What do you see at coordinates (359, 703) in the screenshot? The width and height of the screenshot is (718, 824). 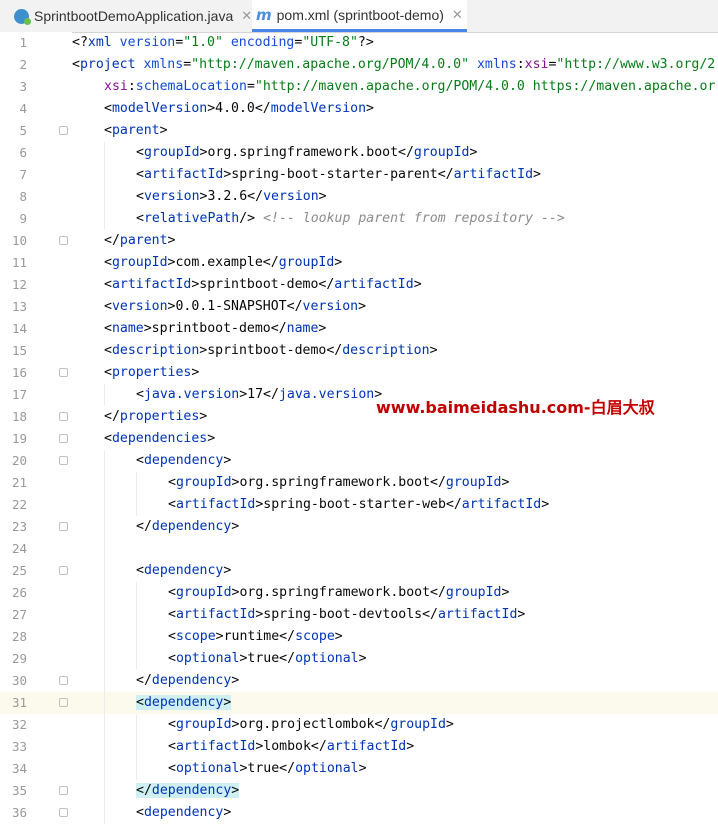 I see `code-line: 31 <dependency>` at bounding box center [359, 703].